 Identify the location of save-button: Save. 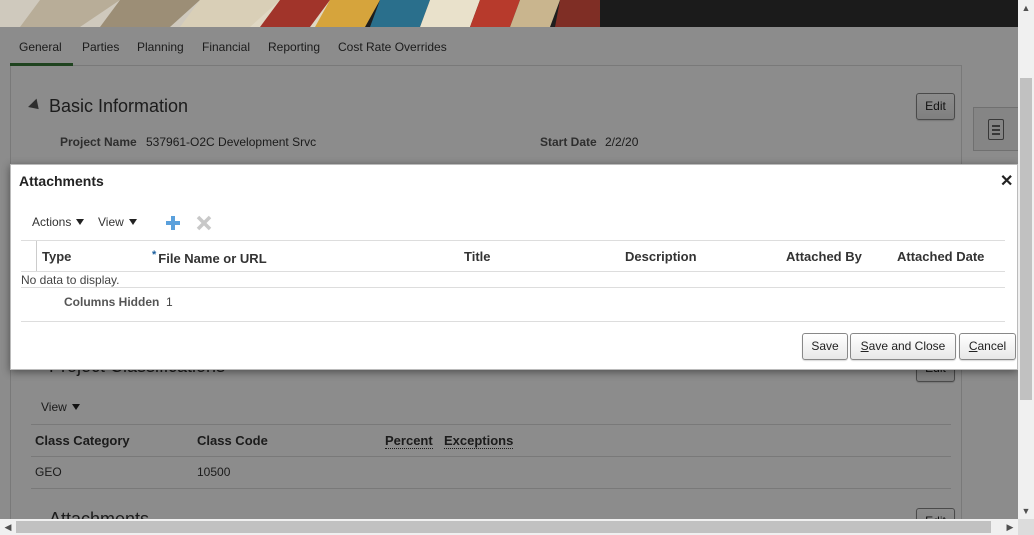
(825, 346).